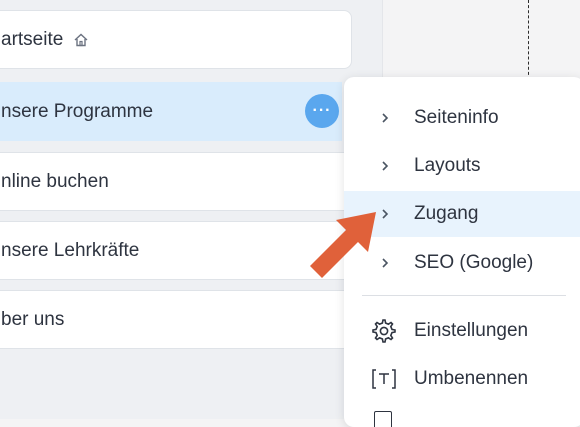  I want to click on more-options-button: ···, so click(322, 111).